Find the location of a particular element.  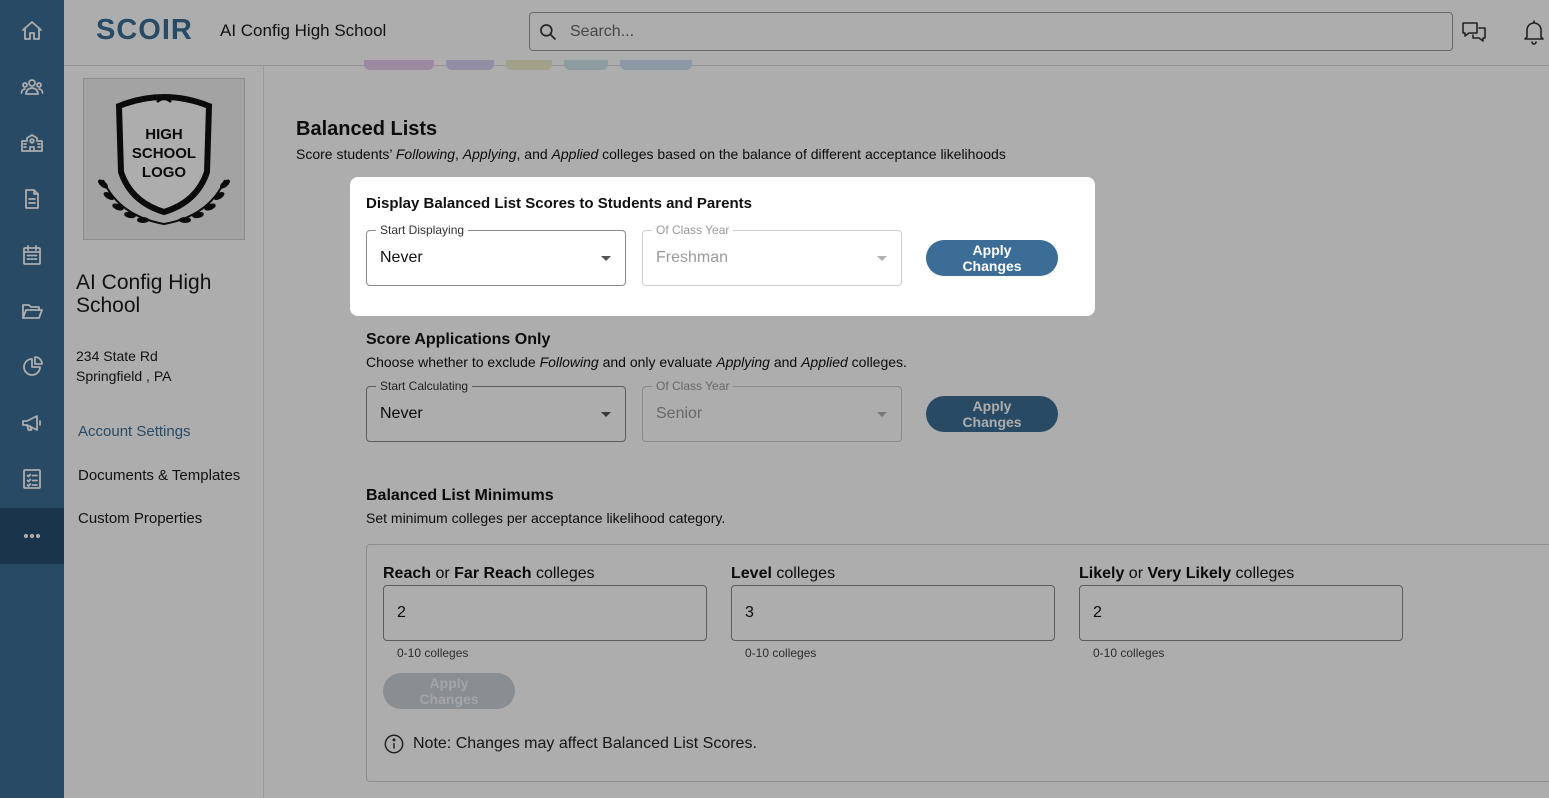

minimums-title: Balanced List Minimums is located at coordinates (460, 495).